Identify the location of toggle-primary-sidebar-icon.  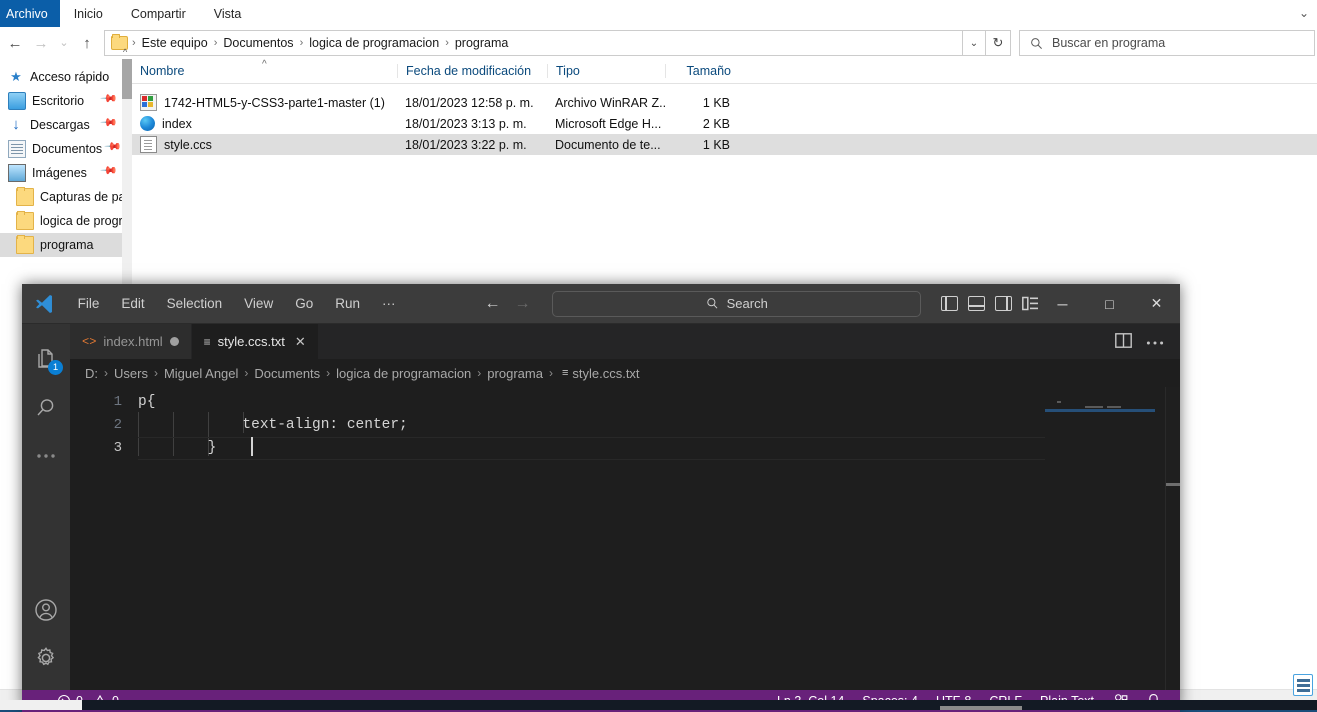
(949, 303).